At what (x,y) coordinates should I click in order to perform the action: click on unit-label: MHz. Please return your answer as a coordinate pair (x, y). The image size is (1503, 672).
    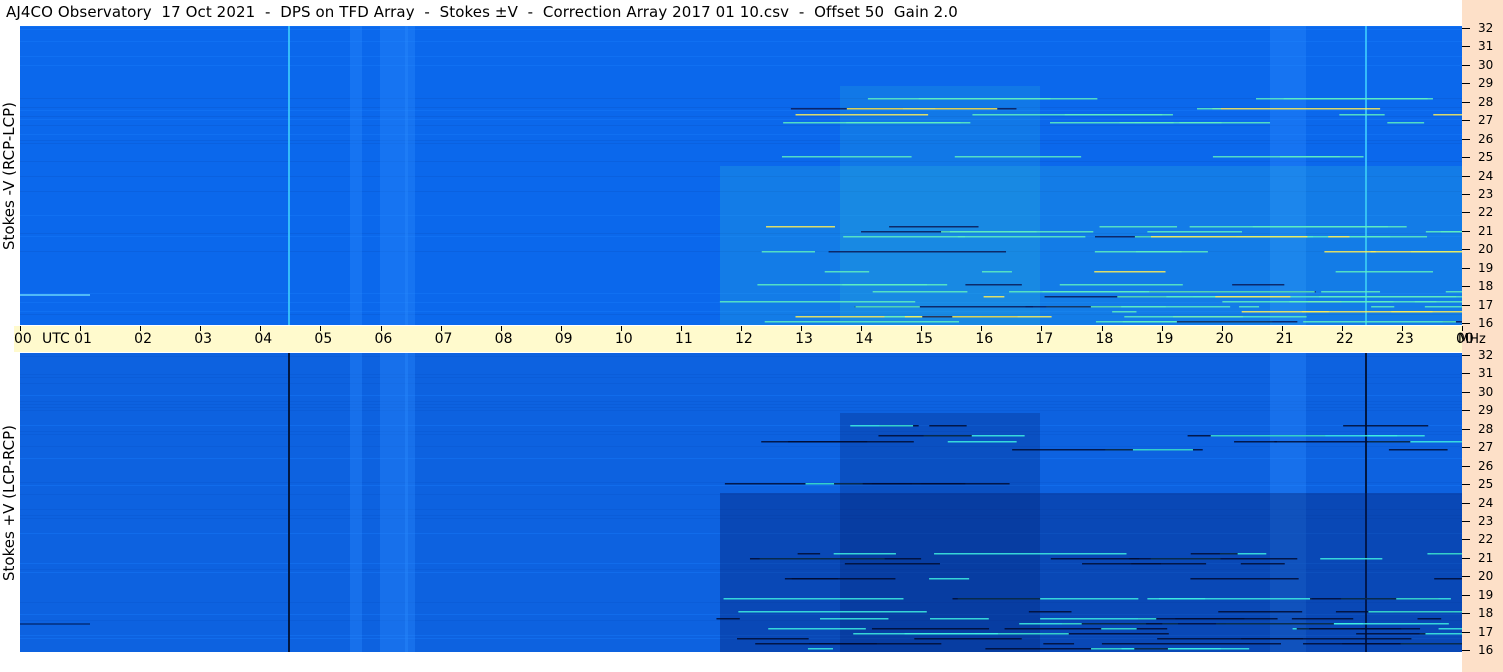
    Looking at the image, I should click on (1472, 339).